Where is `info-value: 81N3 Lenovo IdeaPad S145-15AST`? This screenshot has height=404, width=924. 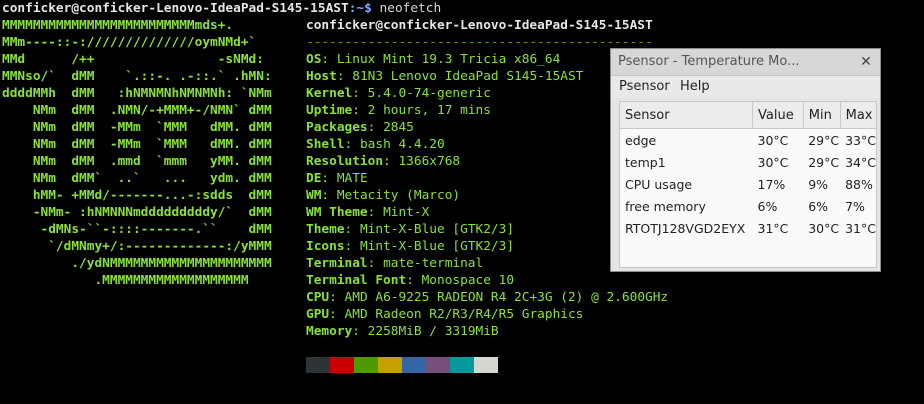 info-value: 81N3 Lenovo IdeaPad S145-15AST is located at coordinates (468, 76).